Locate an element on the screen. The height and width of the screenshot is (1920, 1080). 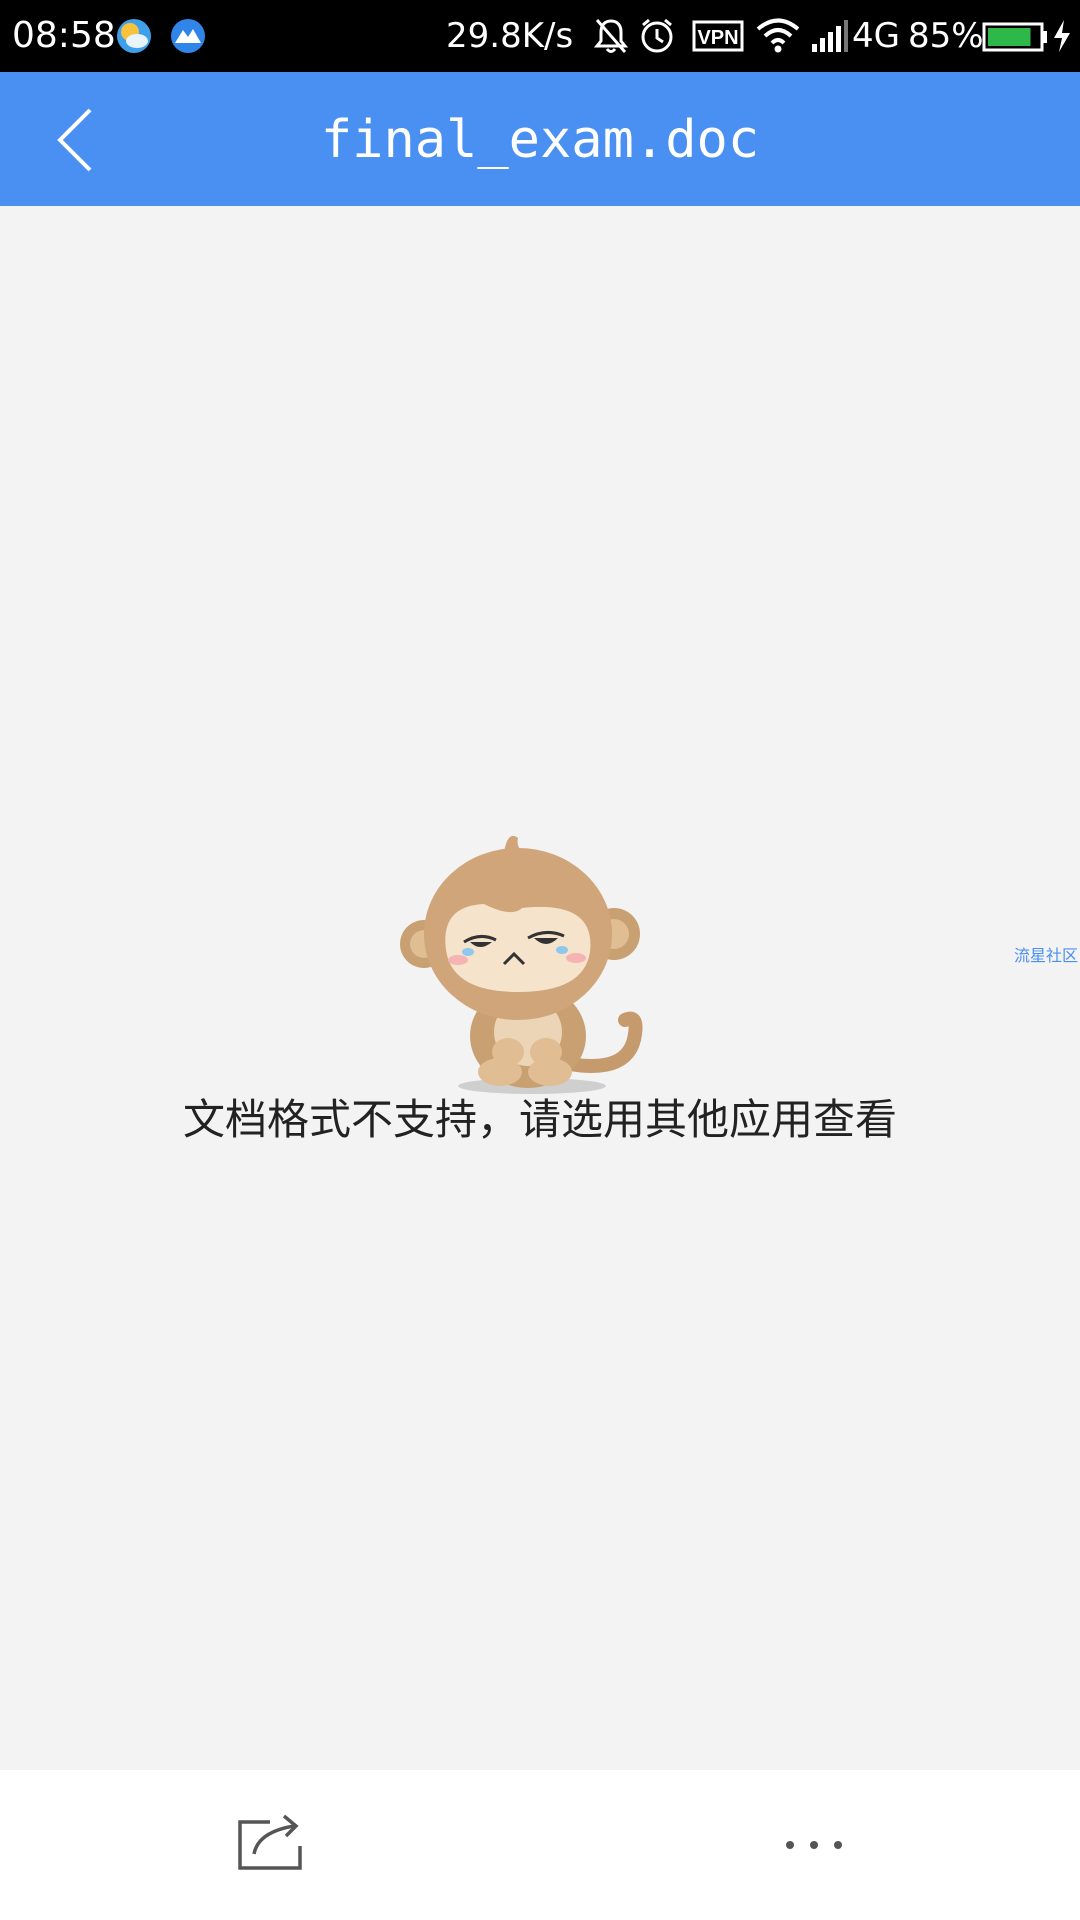
charging-icon is located at coordinates (1062, 36).